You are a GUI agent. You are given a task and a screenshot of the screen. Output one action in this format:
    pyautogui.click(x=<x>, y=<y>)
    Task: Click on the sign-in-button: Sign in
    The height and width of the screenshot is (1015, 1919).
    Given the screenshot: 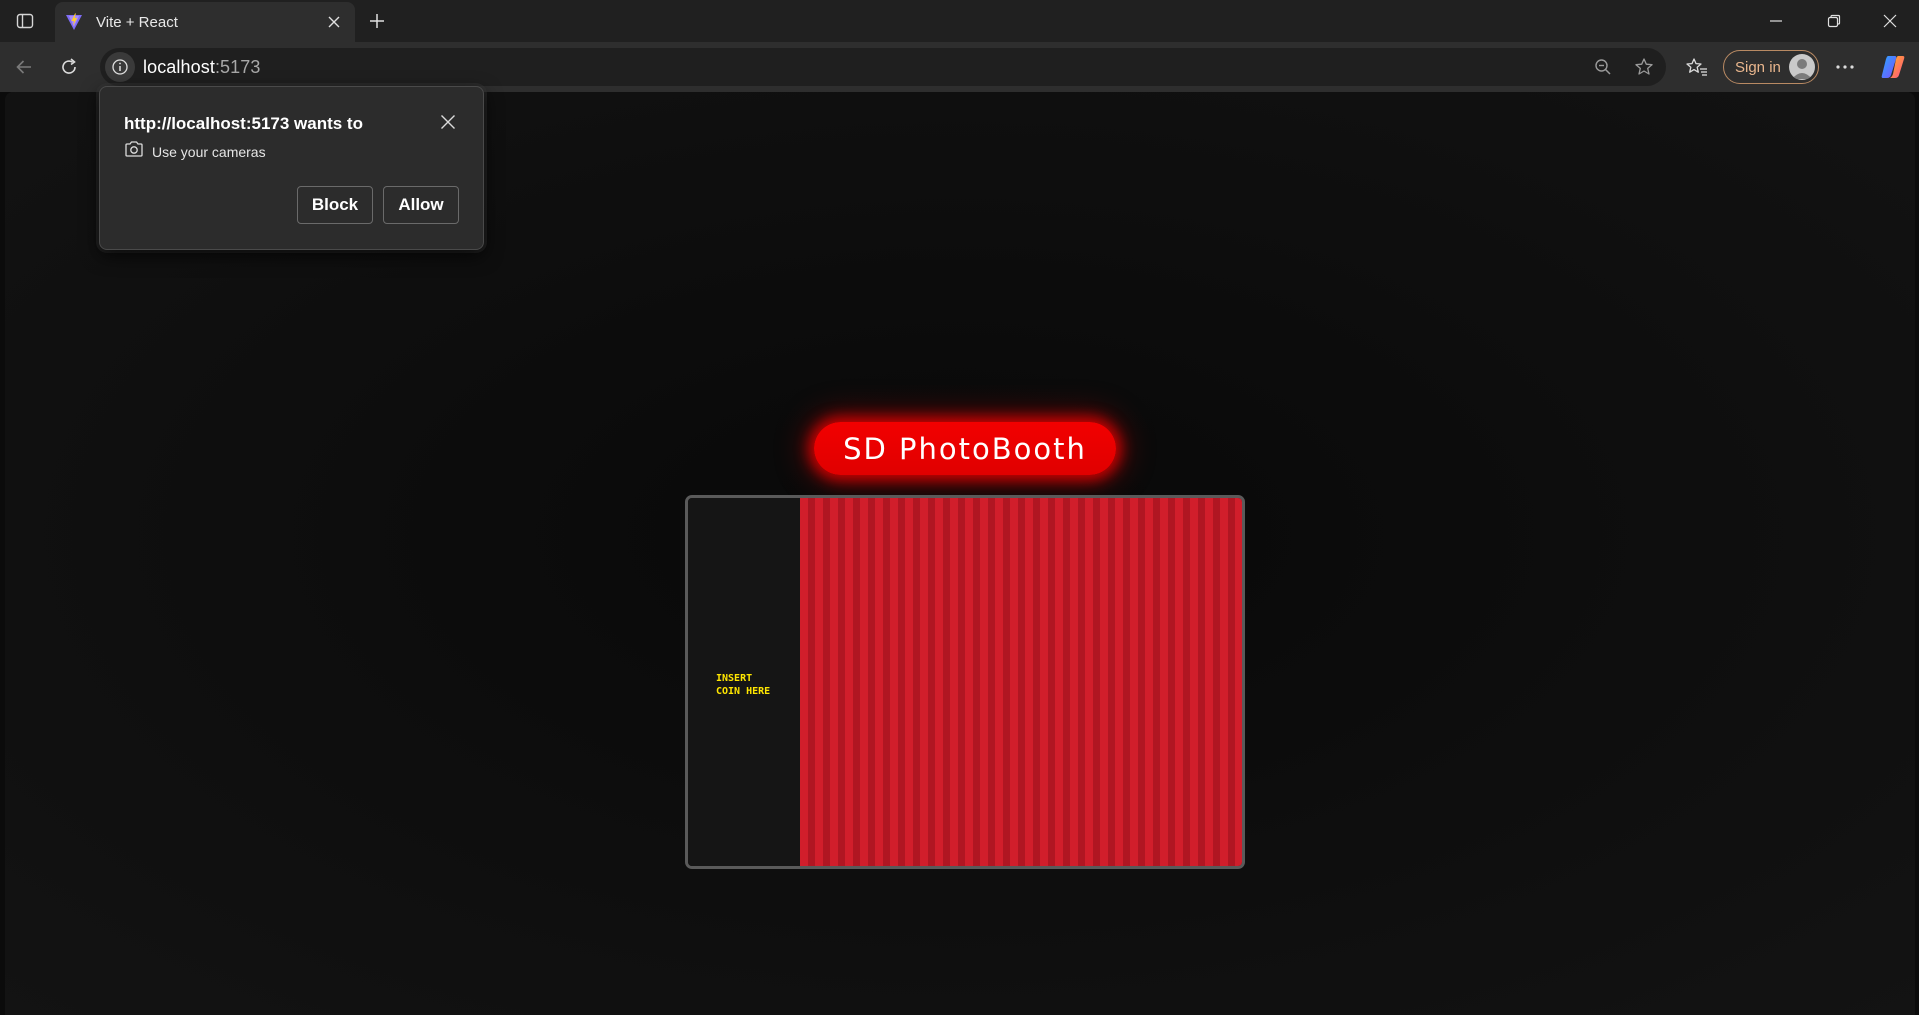 What is the action you would take?
    pyautogui.click(x=1771, y=67)
    